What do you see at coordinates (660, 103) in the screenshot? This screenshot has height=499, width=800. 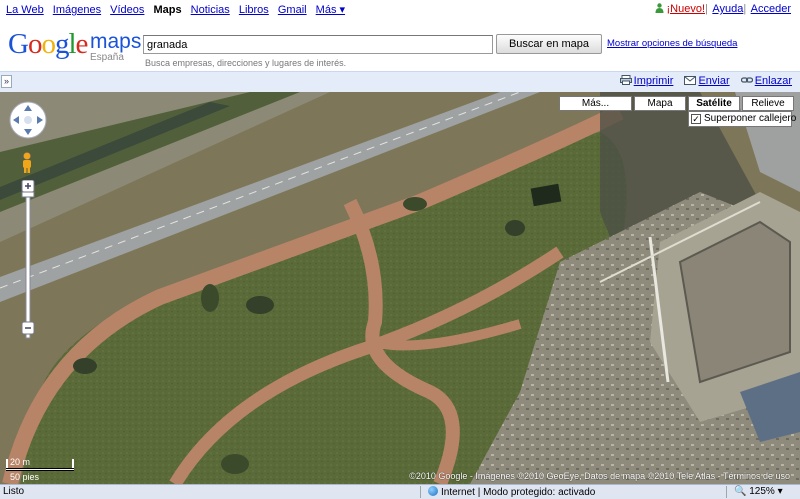 I see `map-type-map-button: Mapa` at bounding box center [660, 103].